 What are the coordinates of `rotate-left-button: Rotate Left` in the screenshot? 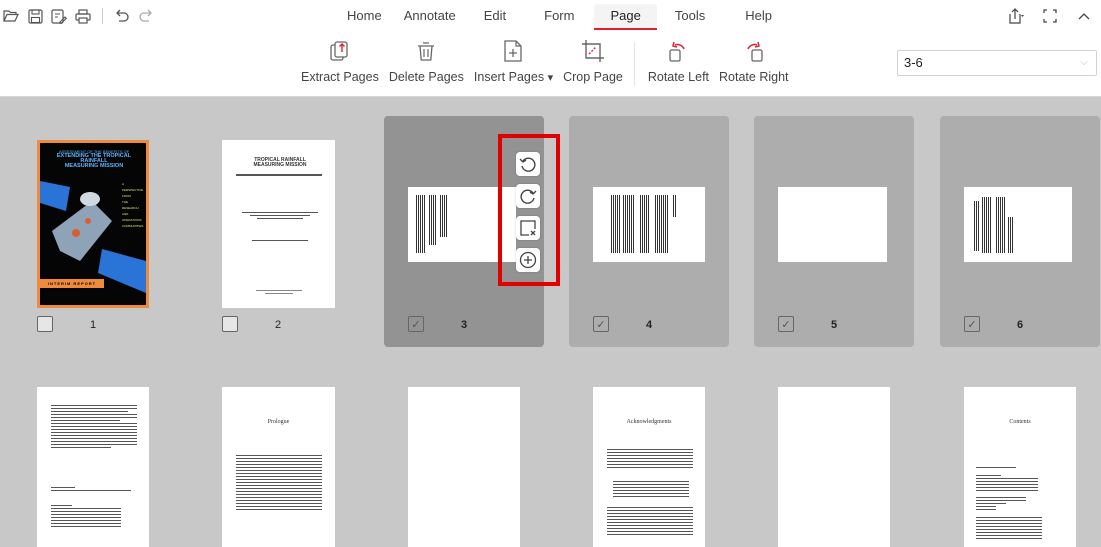 It's located at (678, 63).